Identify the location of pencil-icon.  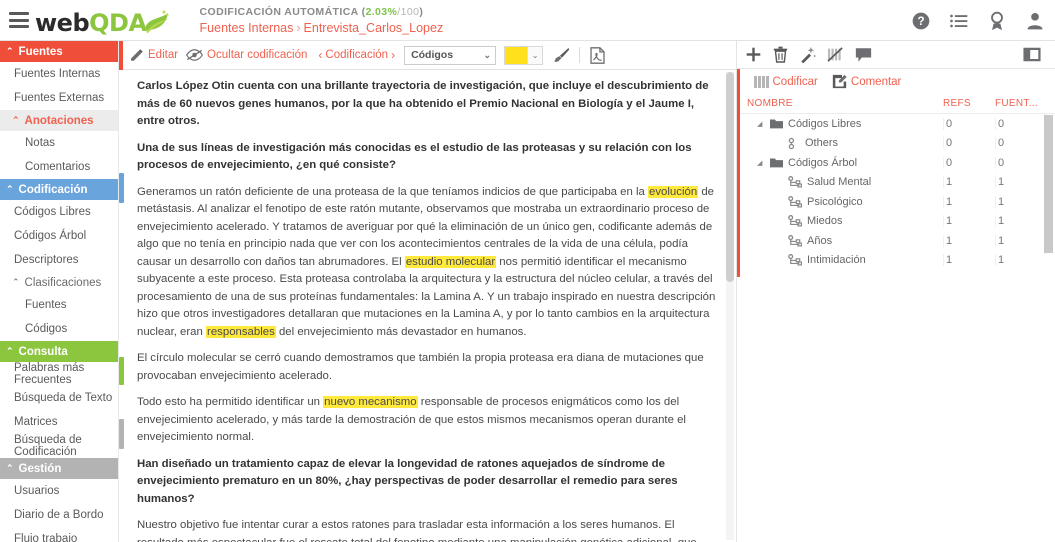
(136, 54).